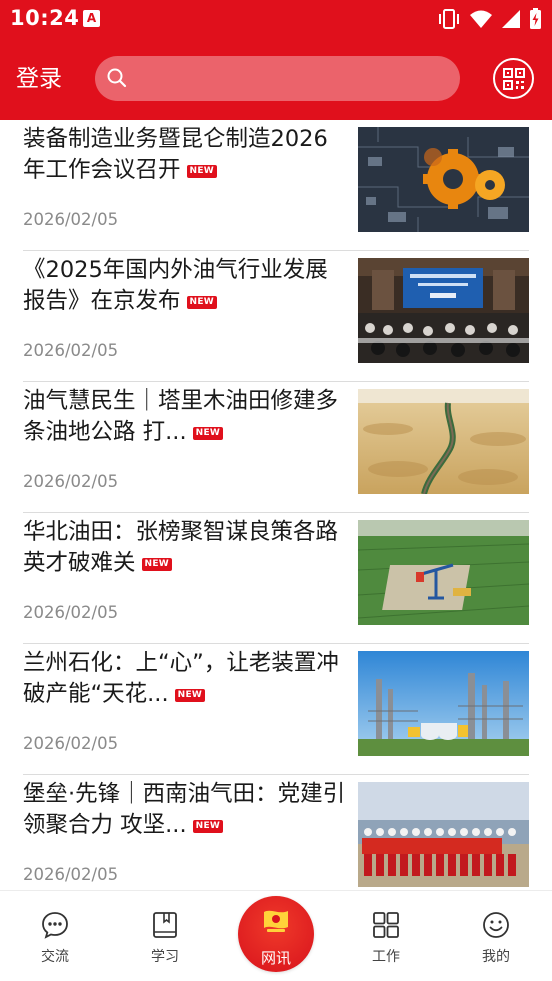  I want to click on nav-label: 工作, so click(386, 957).